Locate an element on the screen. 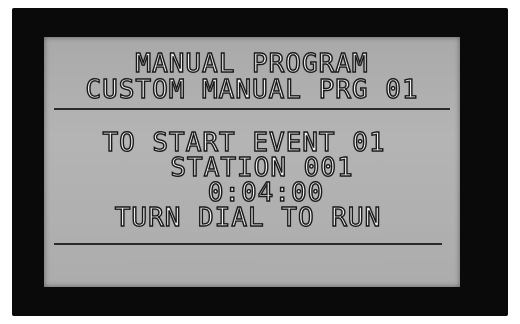 The image size is (520, 324). lcd-lower-divider is located at coordinates (248, 244).